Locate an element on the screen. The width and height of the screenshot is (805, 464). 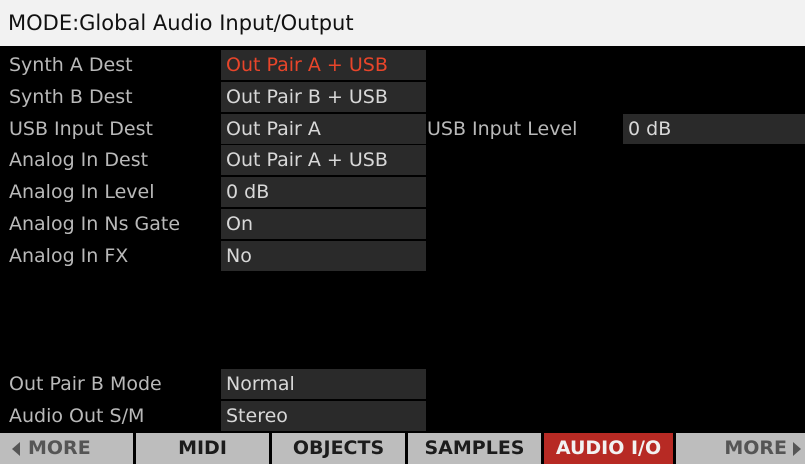
analog-in-fx-label: Analog In FX is located at coordinates (69, 256).